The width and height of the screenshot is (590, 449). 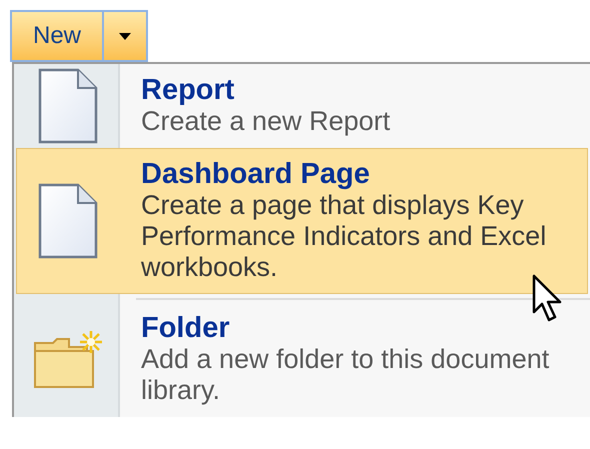 I want to click on new-button: New, so click(x=57, y=36).